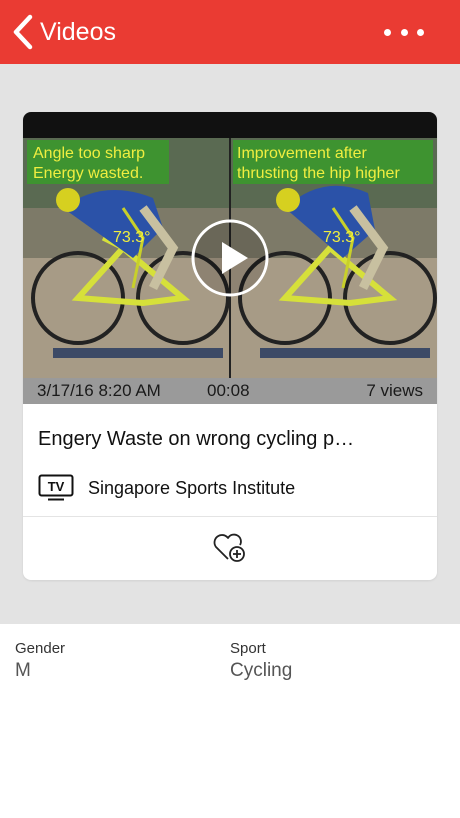 Image resolution: width=460 pixels, height=818 pixels. Describe the element at coordinates (302, 153) in the screenshot. I see `right-caption-line1: Improvement after` at that location.